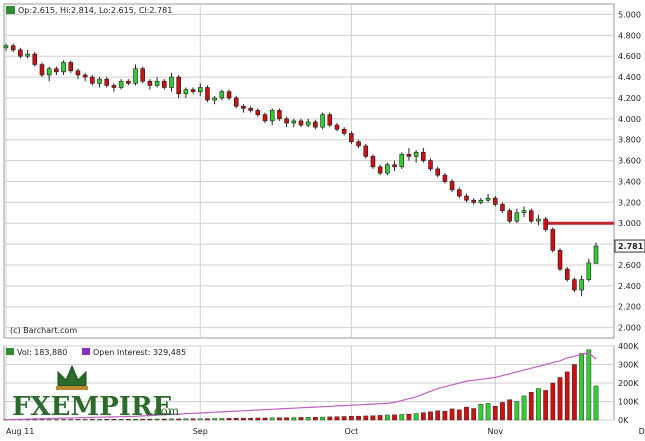 The height and width of the screenshot is (441, 645). What do you see at coordinates (495, 431) in the screenshot?
I see `x-axis-label: Nov` at bounding box center [495, 431].